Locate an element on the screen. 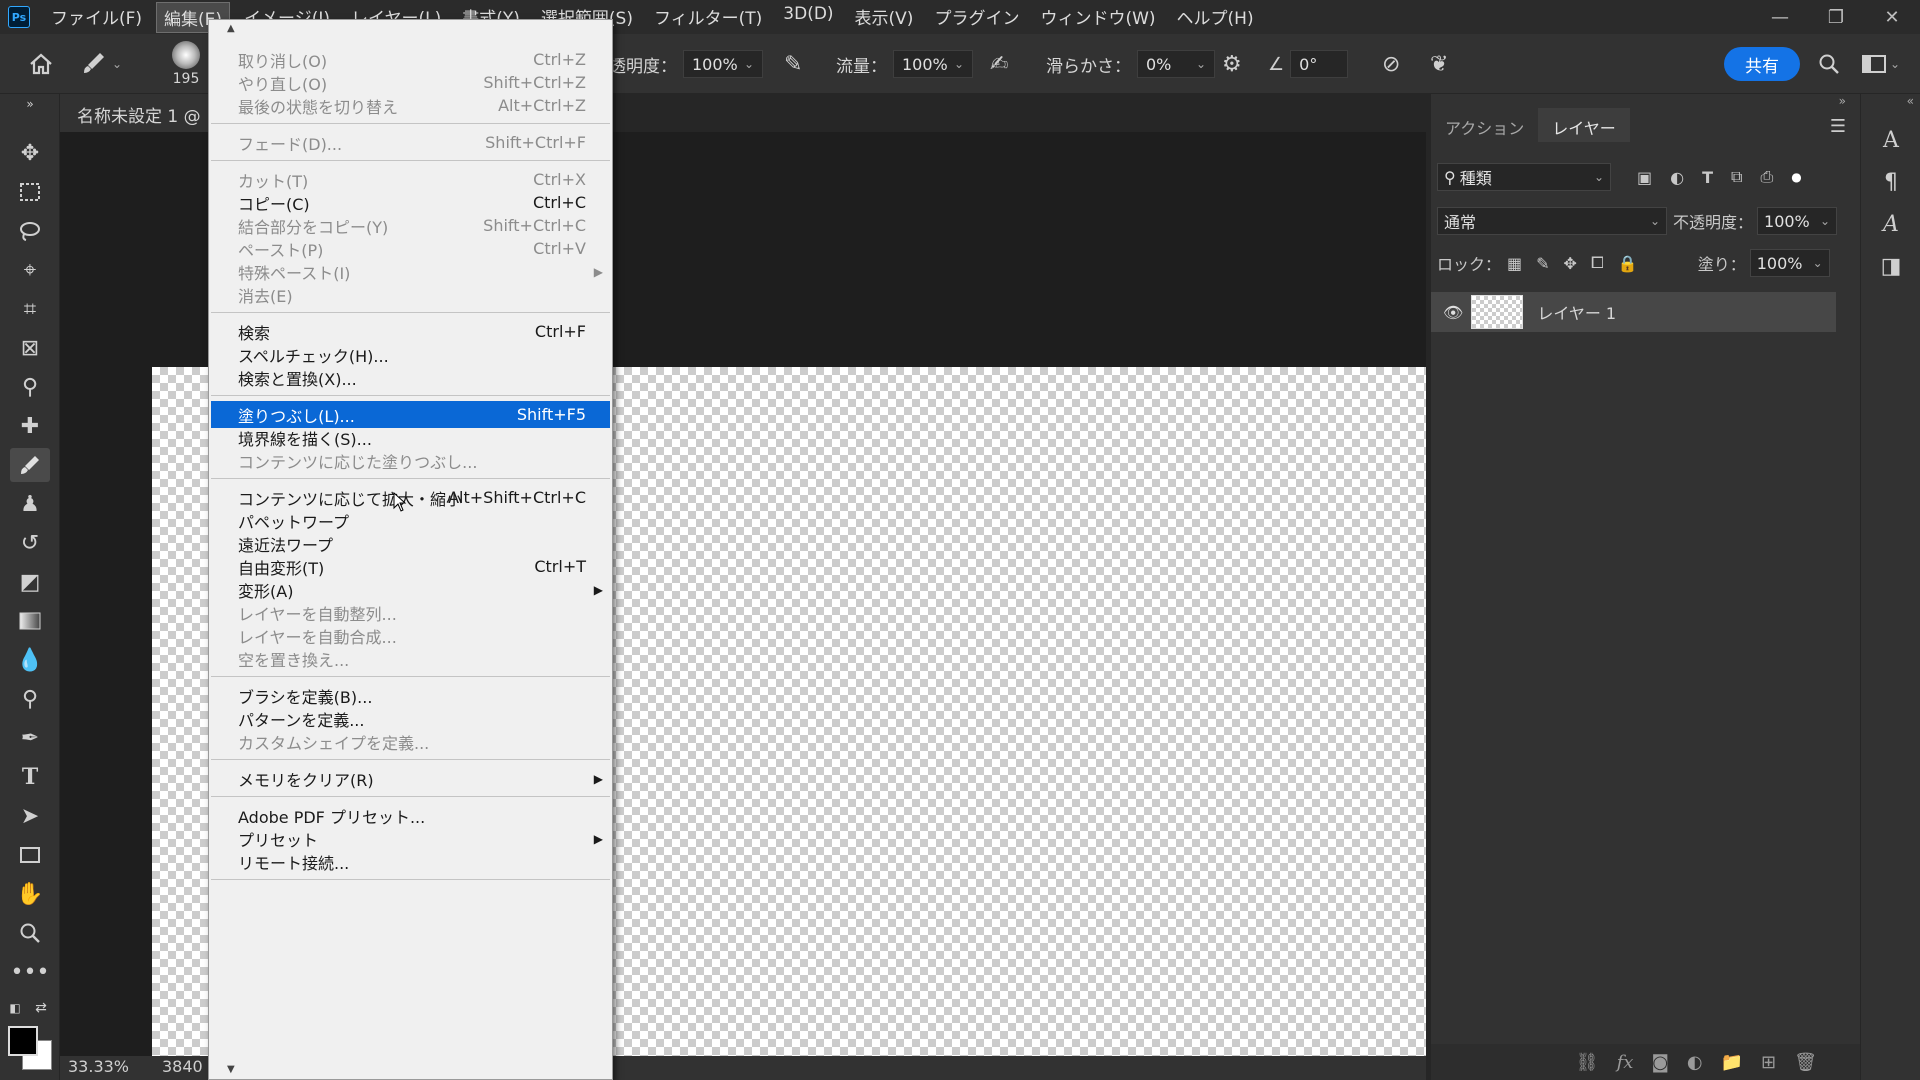  clone-stamp-tool-icon: ♟ is located at coordinates (30, 504).